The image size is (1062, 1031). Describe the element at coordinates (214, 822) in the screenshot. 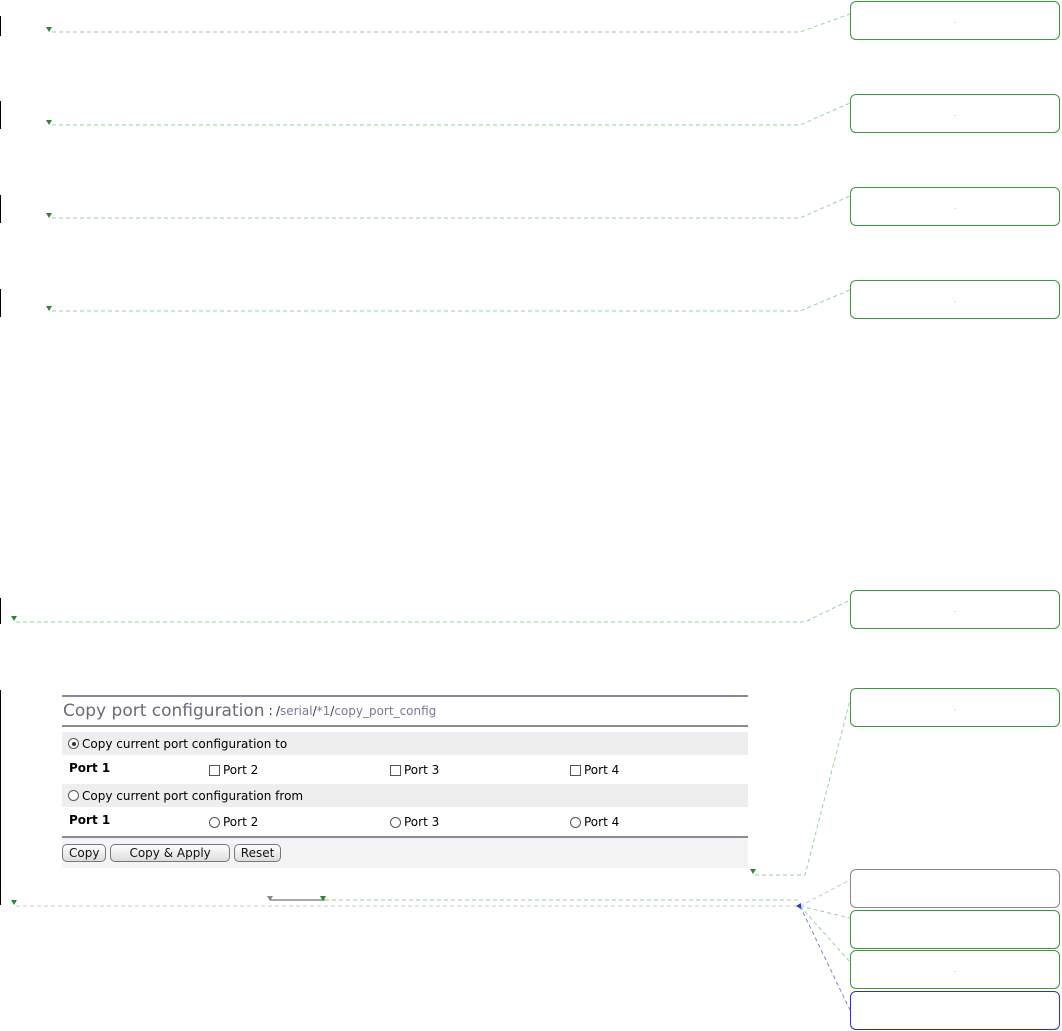

I see `port-2-radio` at that location.